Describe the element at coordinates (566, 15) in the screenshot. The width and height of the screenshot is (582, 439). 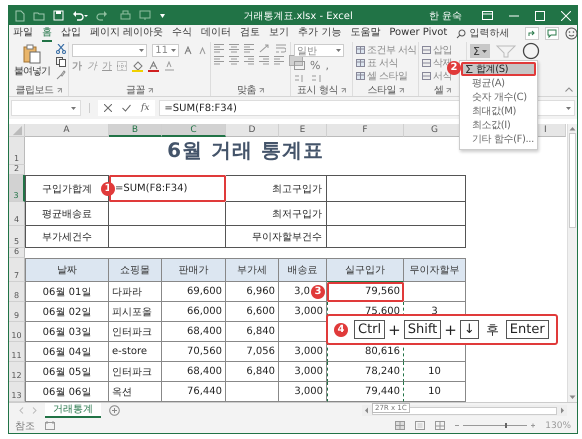
I see `close-icon` at that location.